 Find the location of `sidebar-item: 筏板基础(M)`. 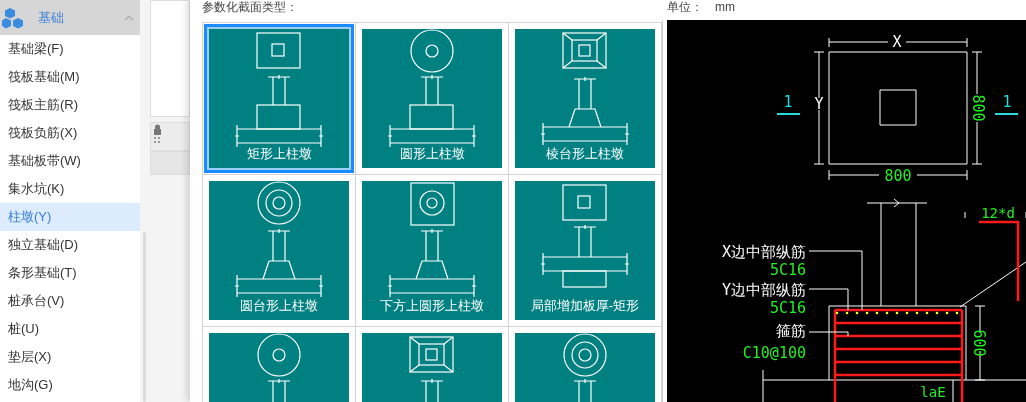

sidebar-item: 筏板基础(M) is located at coordinates (70, 77).